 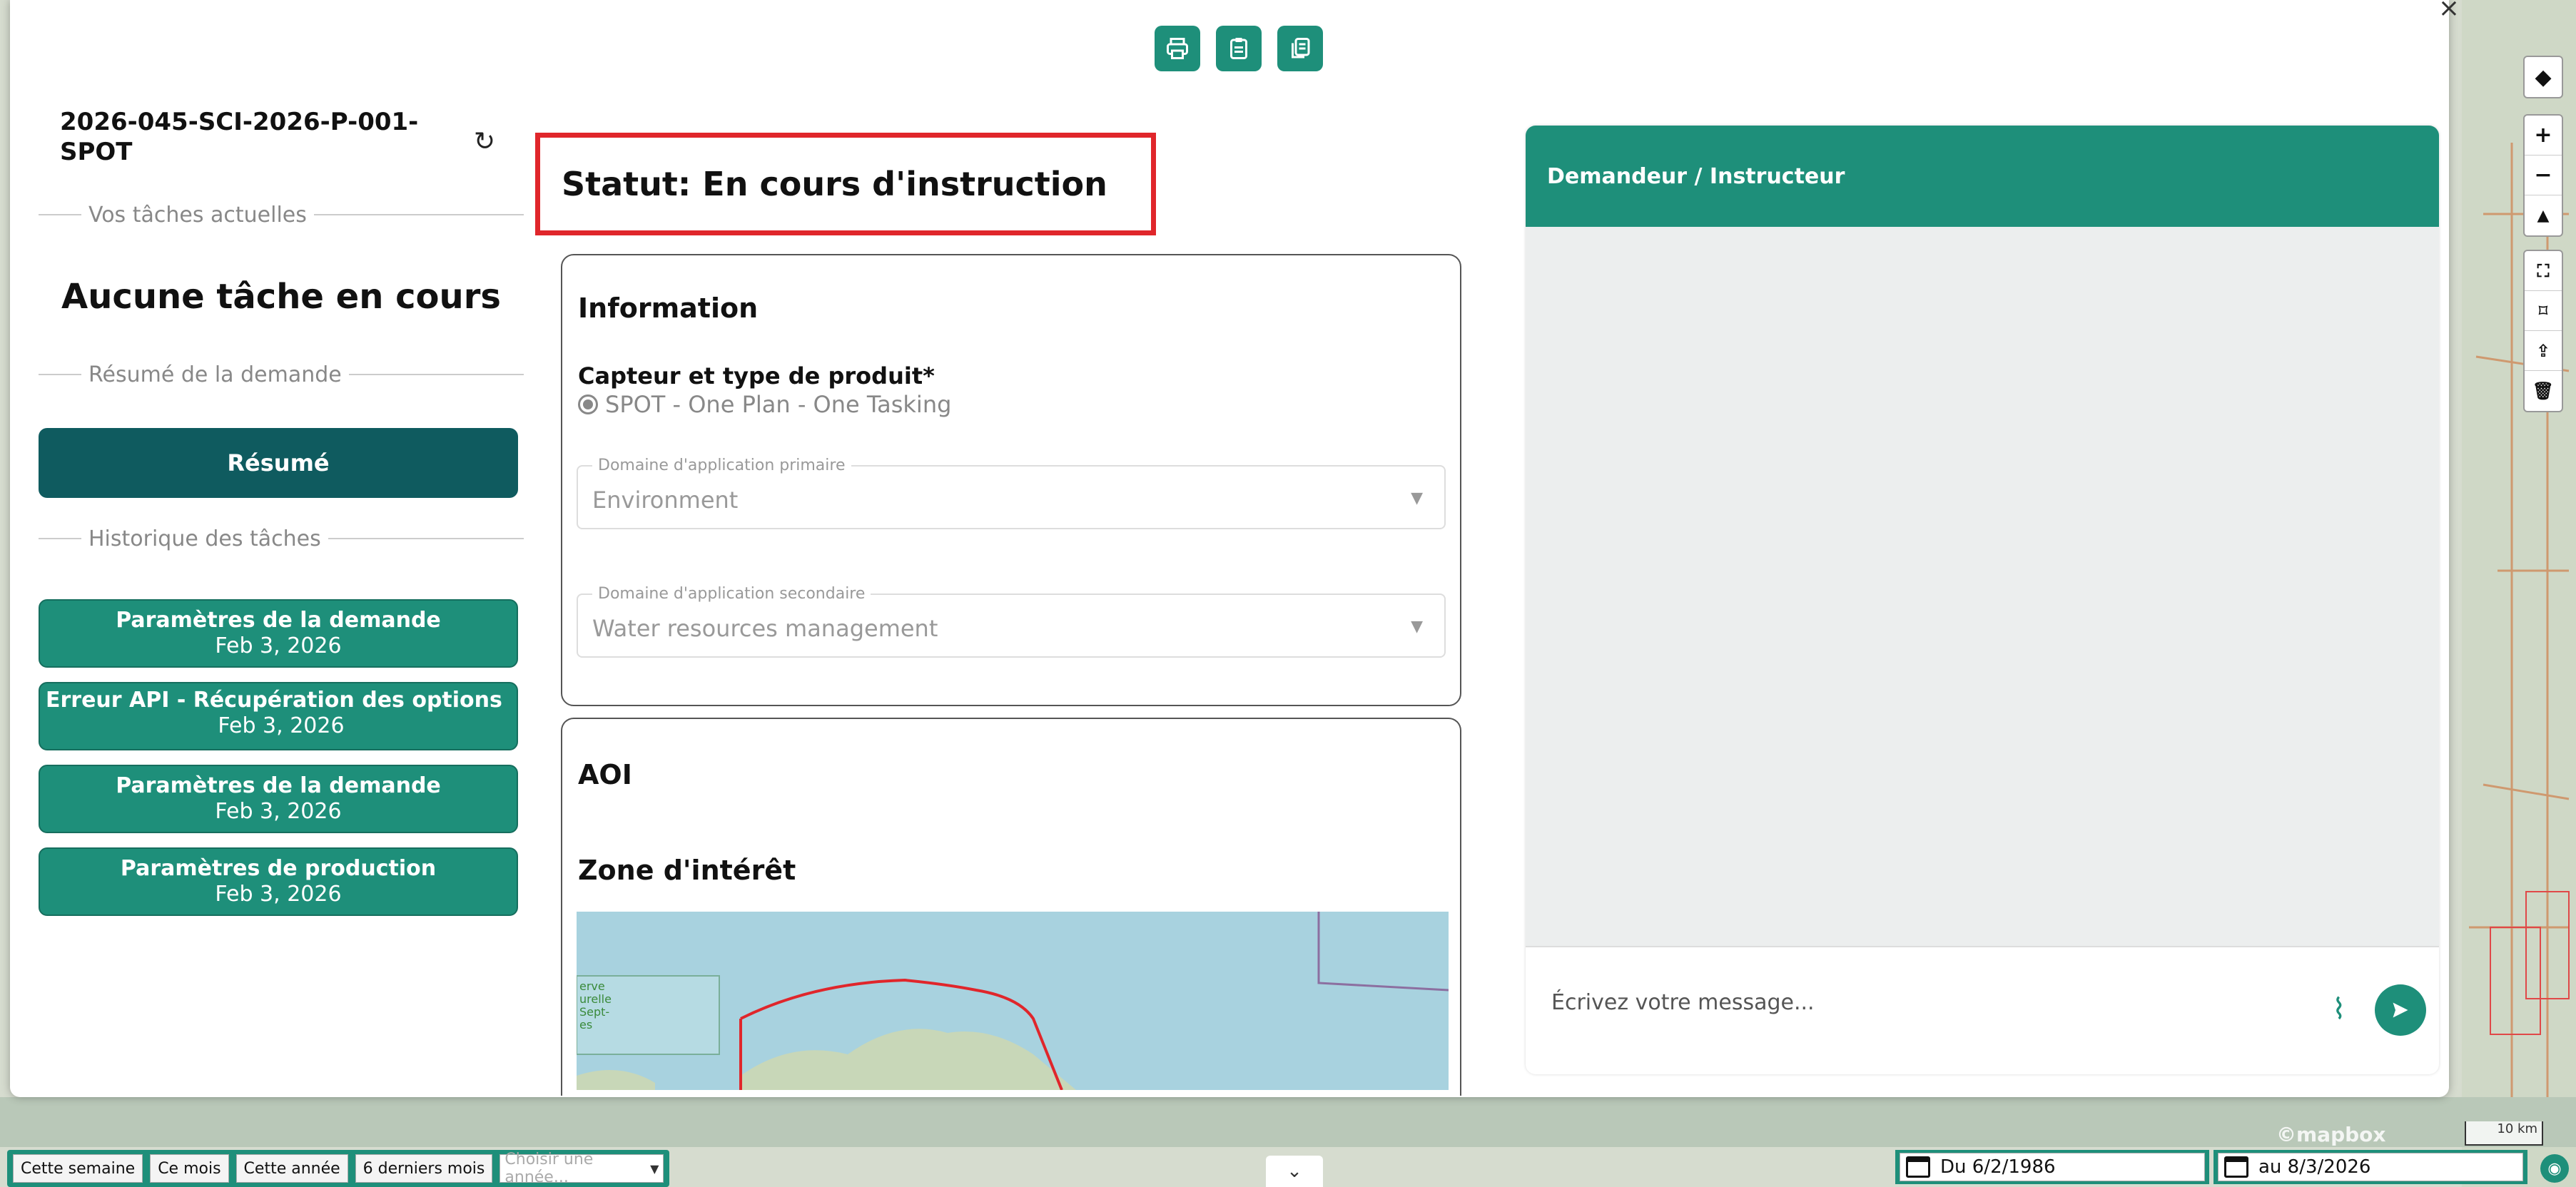 I want to click on send-button, so click(x=2400, y=1010).